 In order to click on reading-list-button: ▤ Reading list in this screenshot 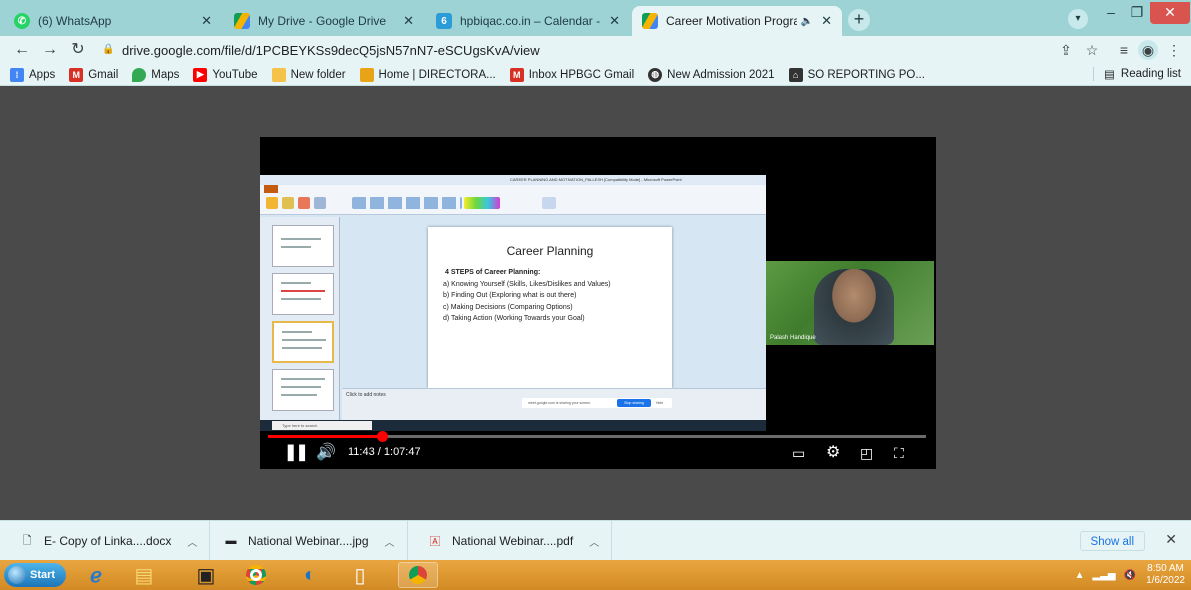, I will do `click(1137, 74)`.